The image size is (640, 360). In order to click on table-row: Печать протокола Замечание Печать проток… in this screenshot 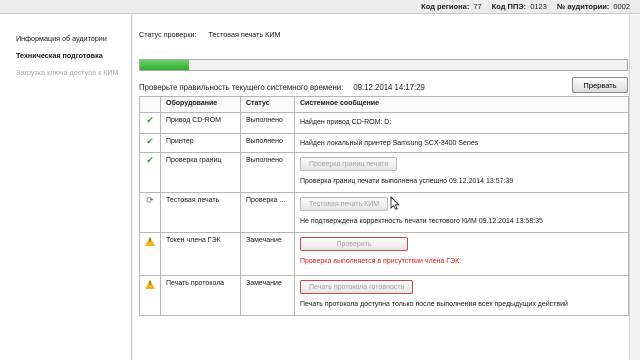, I will do `click(384, 295)`.